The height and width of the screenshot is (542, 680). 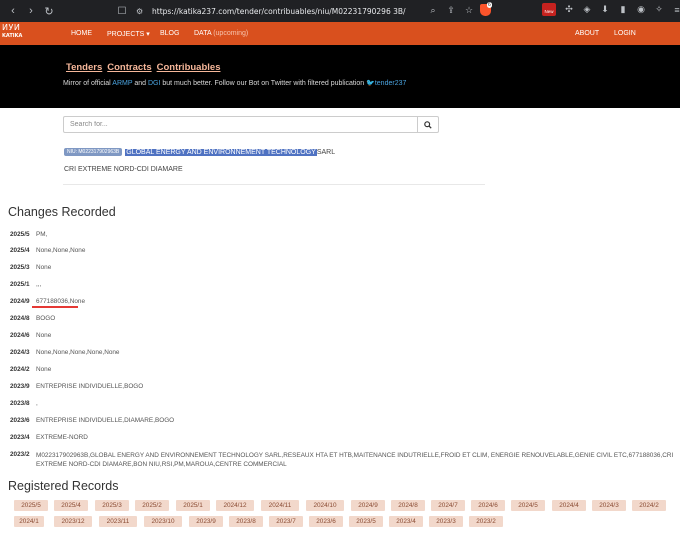 What do you see at coordinates (659, 9) in the screenshot?
I see `leo-icon: ✧` at bounding box center [659, 9].